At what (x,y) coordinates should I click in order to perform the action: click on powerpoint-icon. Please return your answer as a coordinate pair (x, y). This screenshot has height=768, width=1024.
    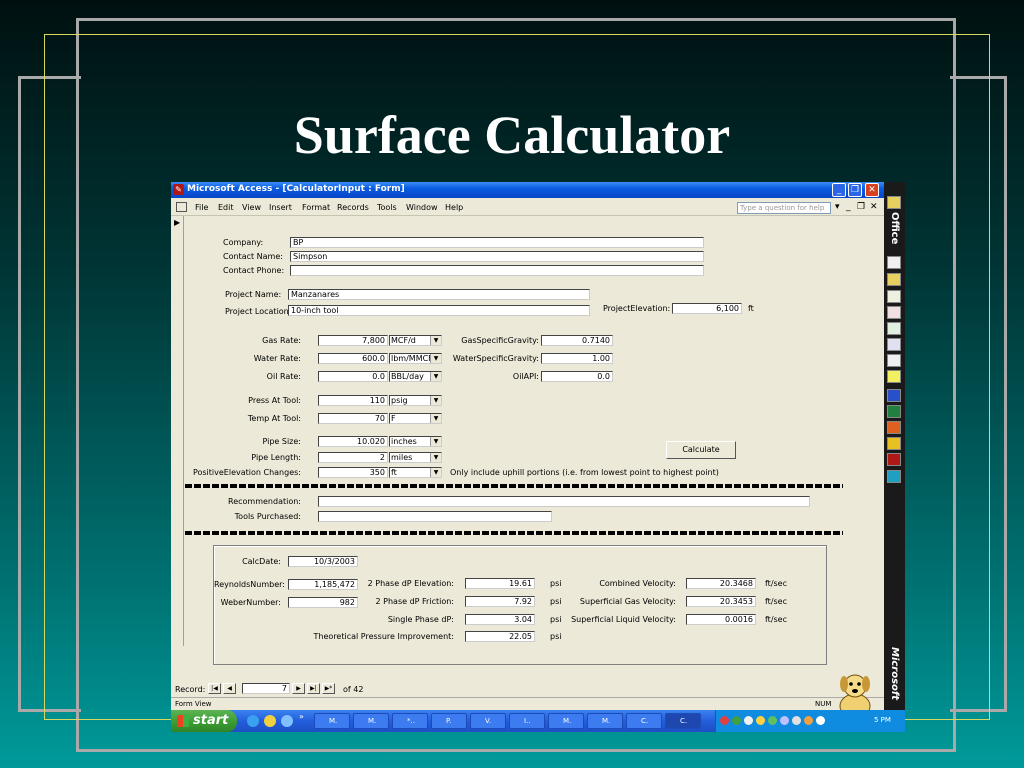
    Looking at the image, I should click on (894, 427).